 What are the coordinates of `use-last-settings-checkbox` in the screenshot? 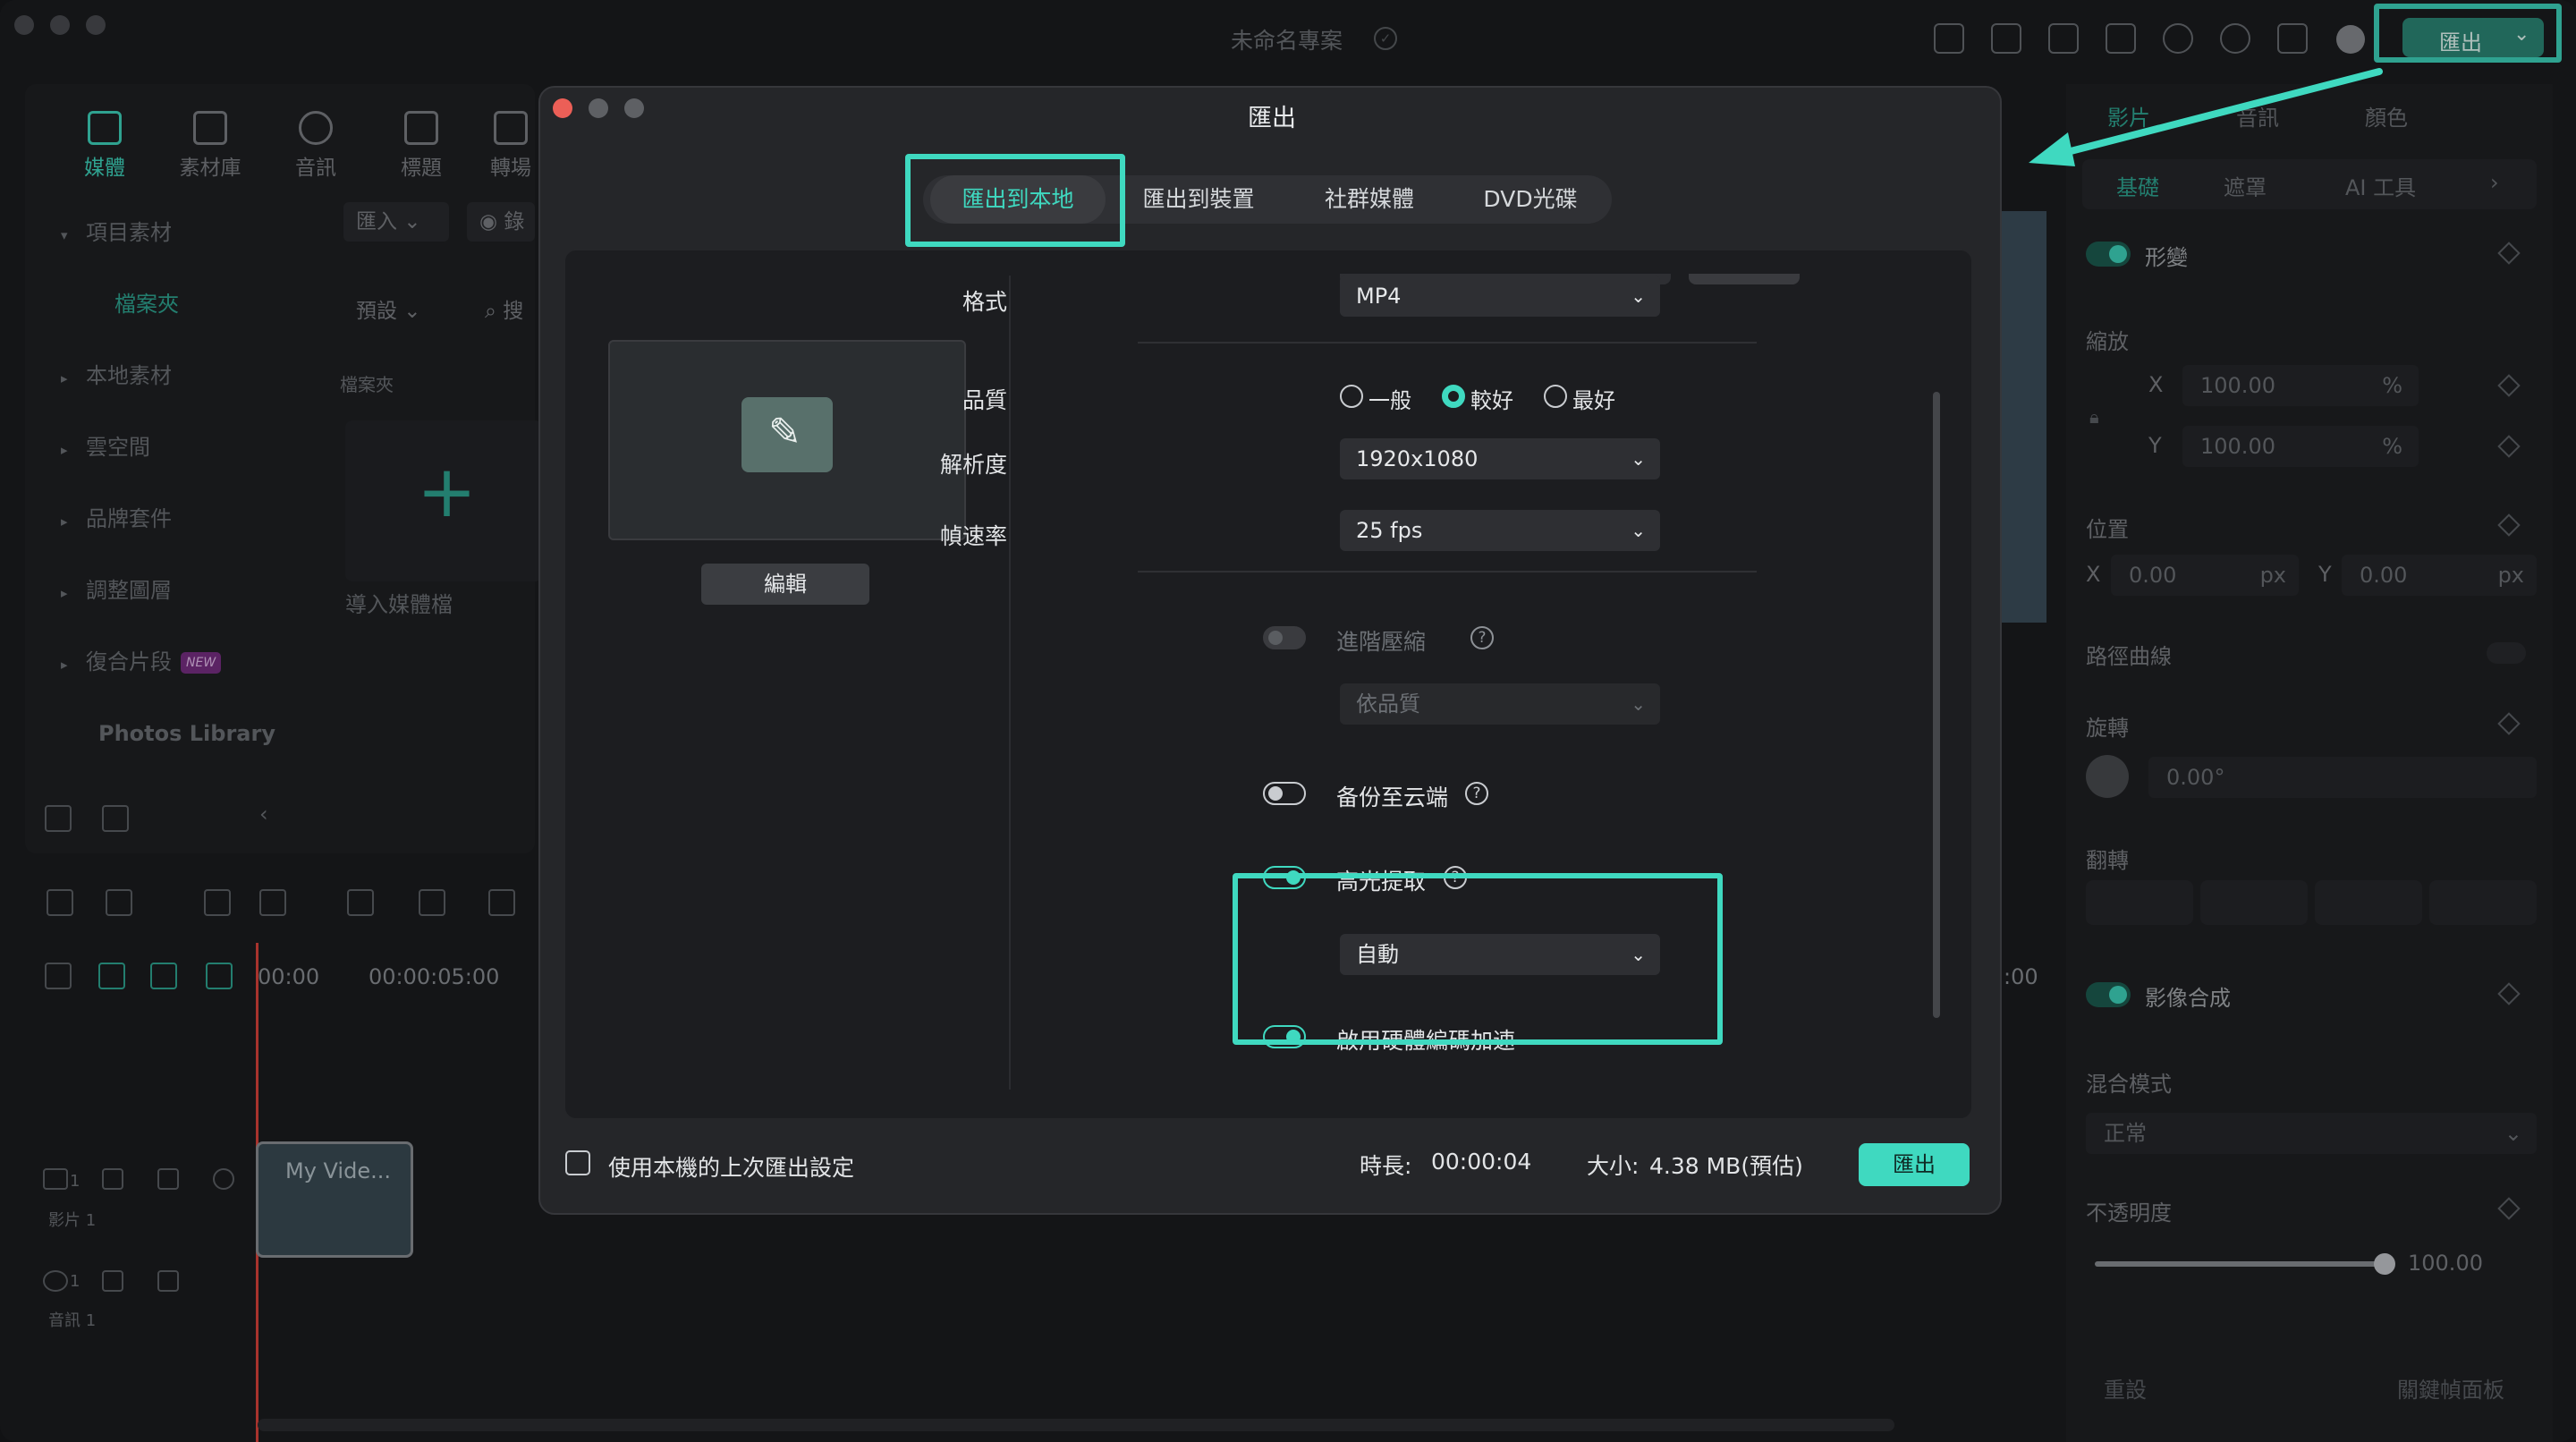 It's located at (577, 1162).